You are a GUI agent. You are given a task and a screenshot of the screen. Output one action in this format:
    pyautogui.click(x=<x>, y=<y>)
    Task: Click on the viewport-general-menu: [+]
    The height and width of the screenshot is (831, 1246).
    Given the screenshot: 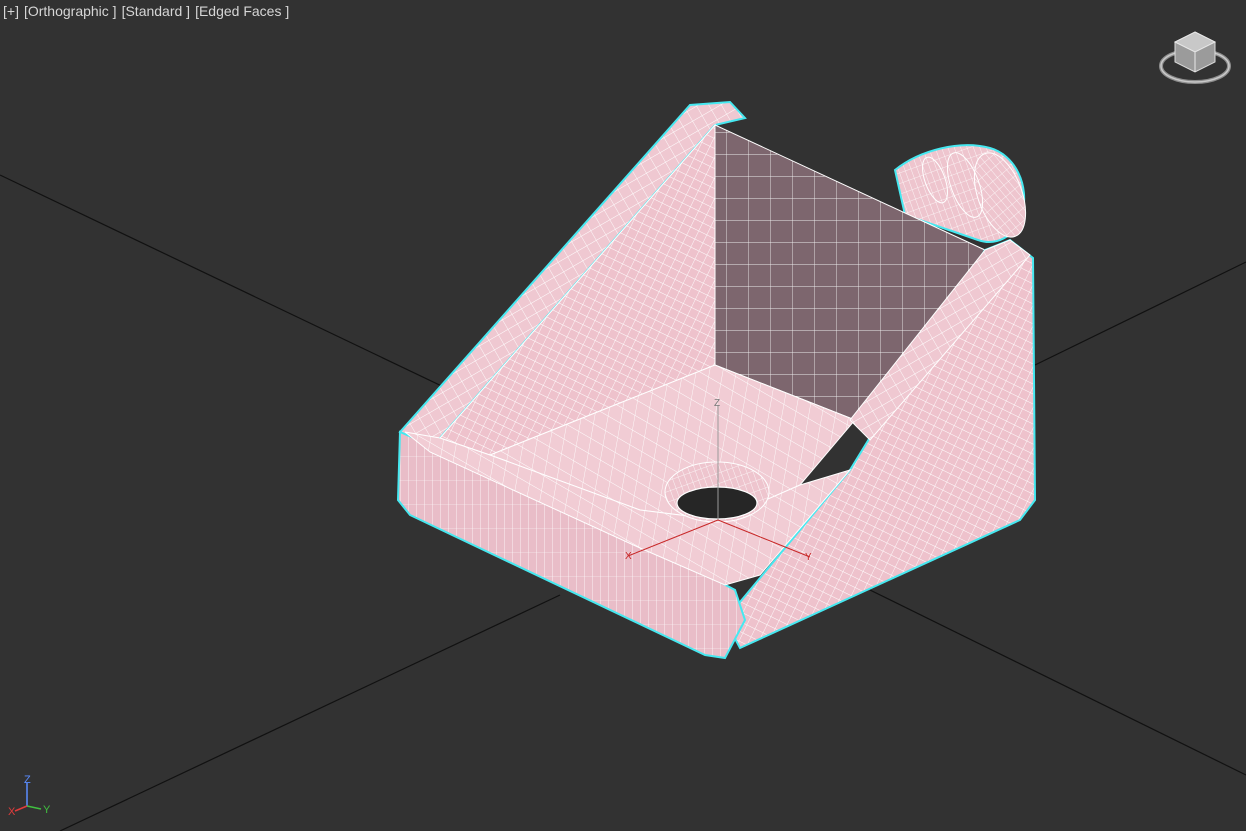 What is the action you would take?
    pyautogui.click(x=11, y=11)
    